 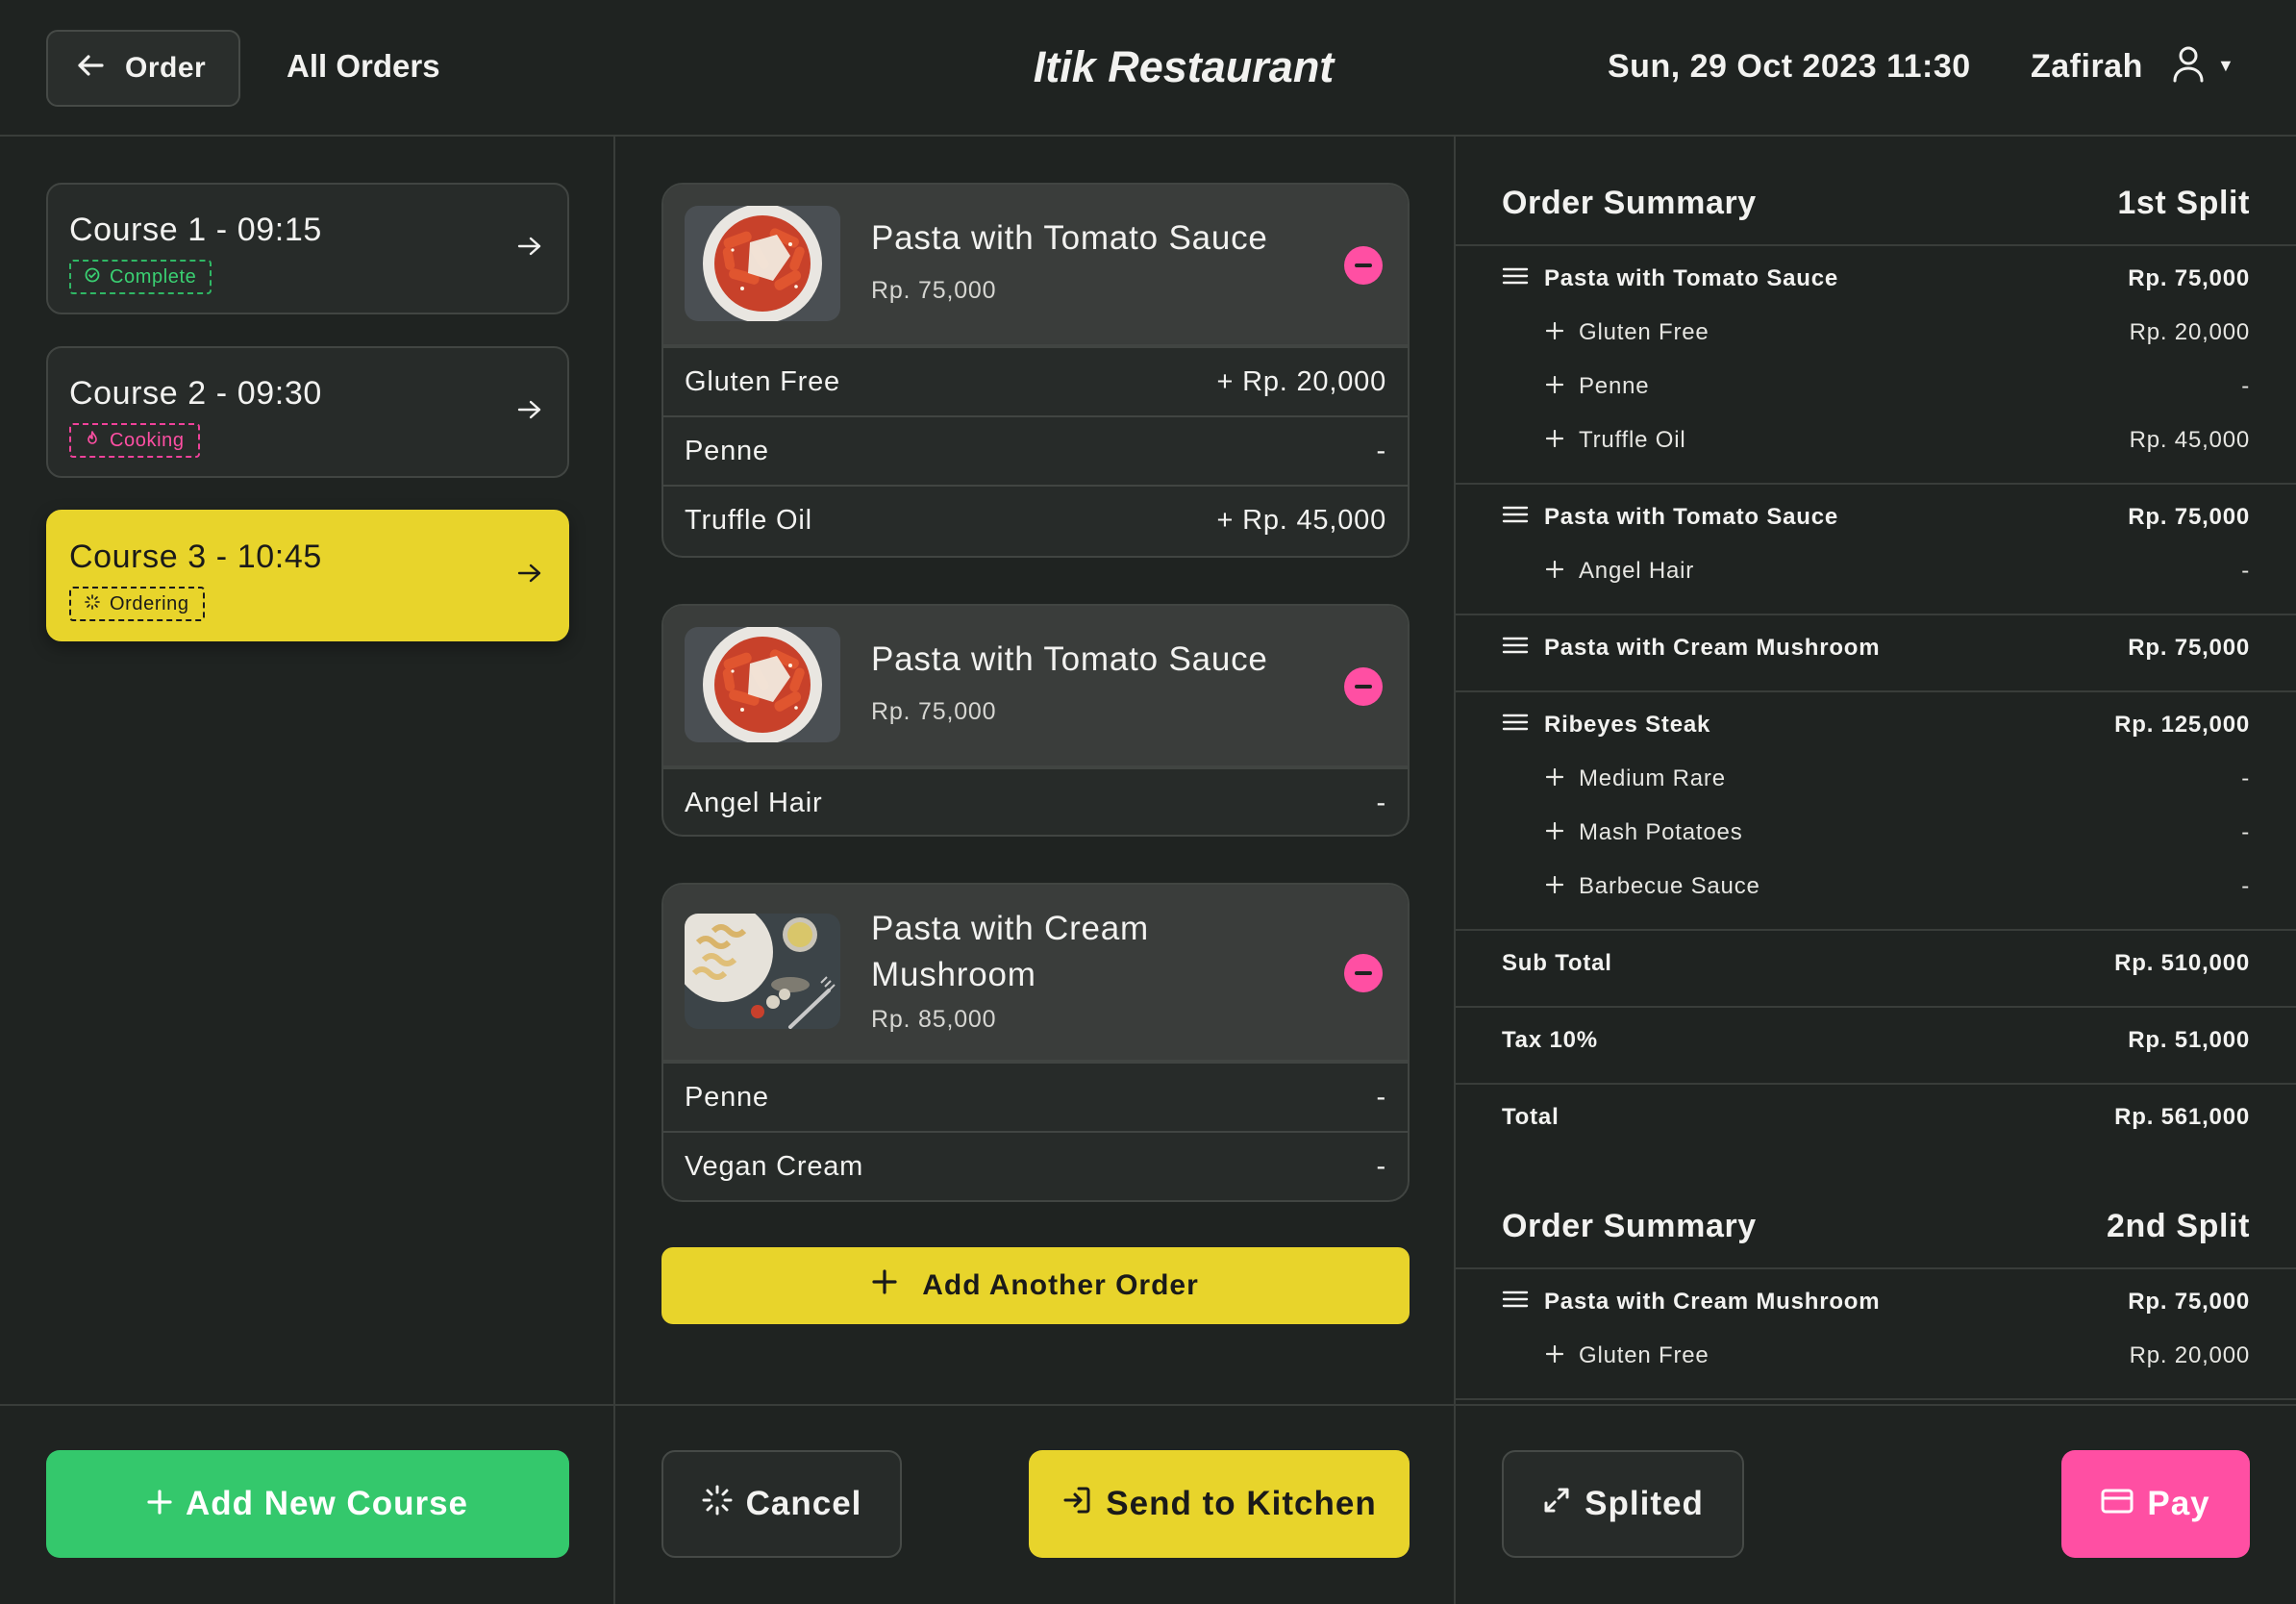 I want to click on total-value: Rp. 561,000, so click(x=2182, y=1117).